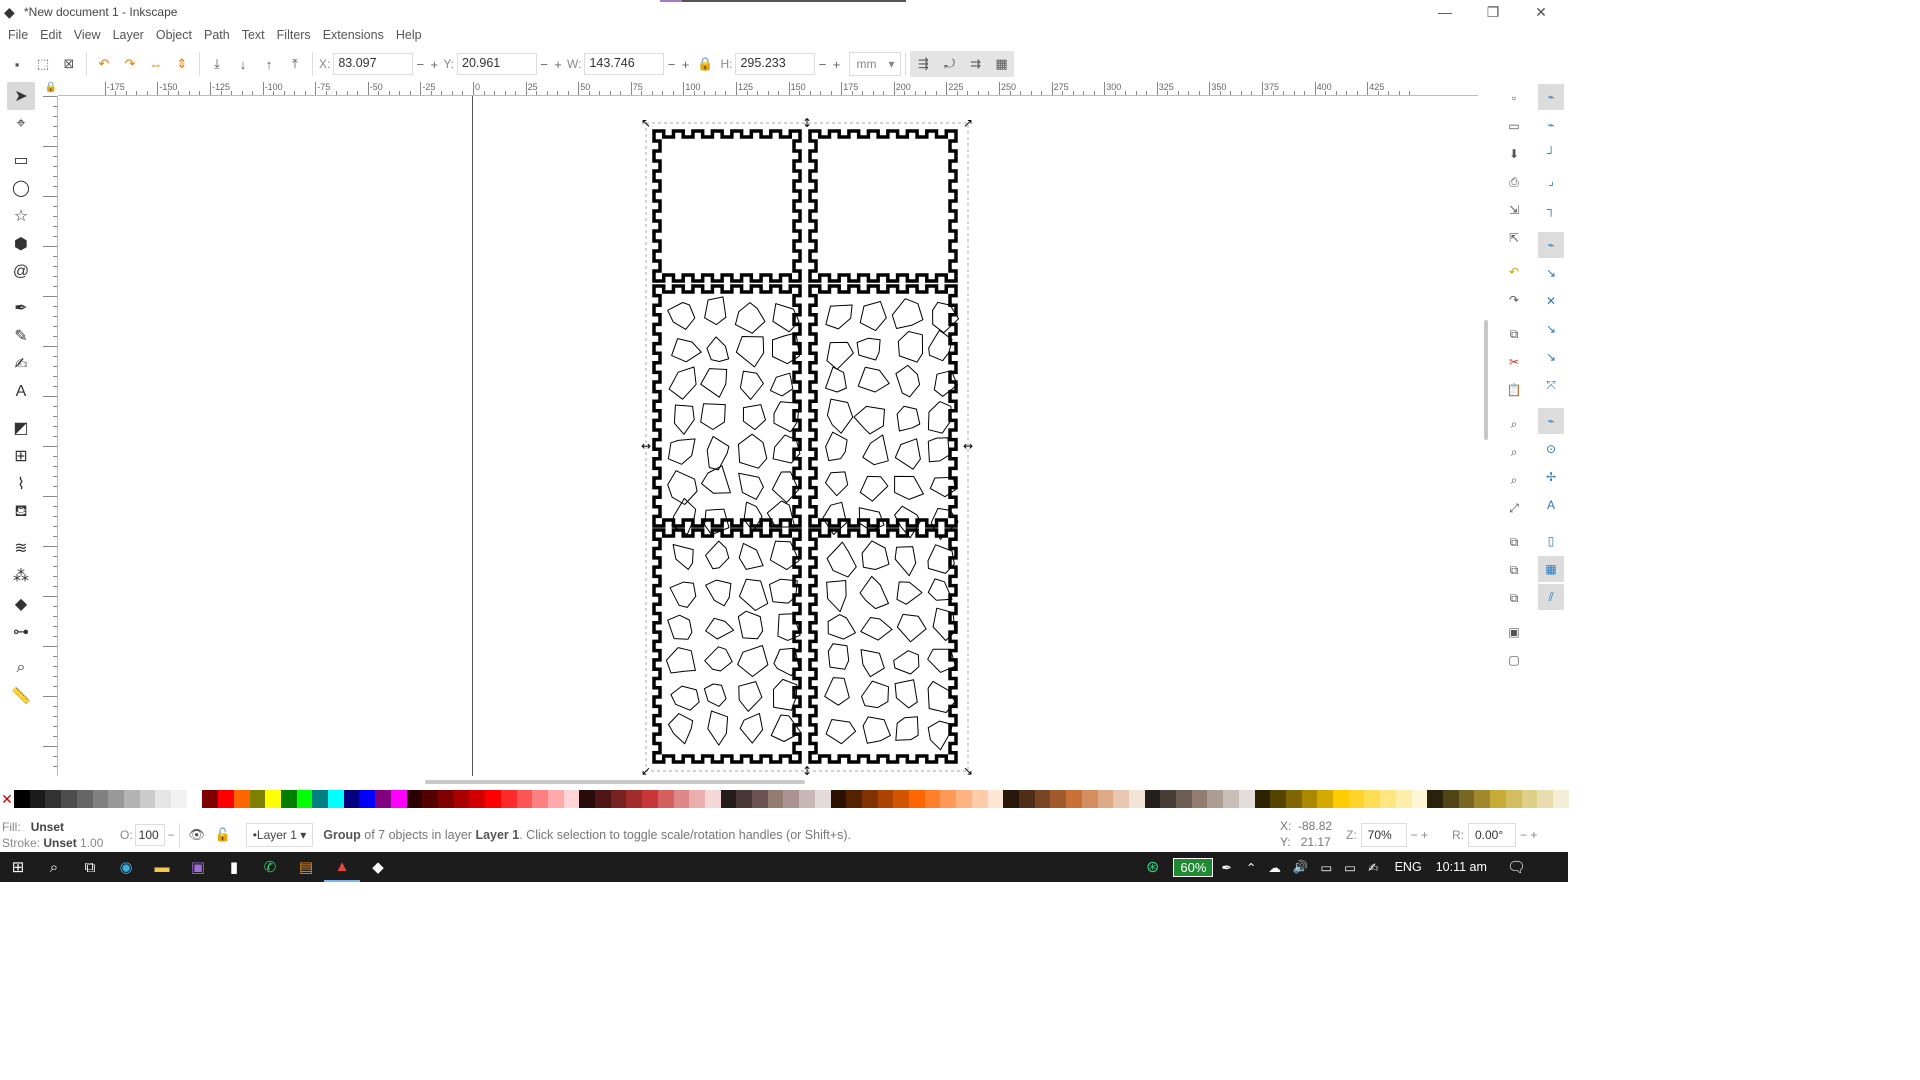 The height and width of the screenshot is (1080, 1920). Describe the element at coordinates (1551, 245) in the screenshot. I see `snap-nodes-icon: ⌁` at that location.